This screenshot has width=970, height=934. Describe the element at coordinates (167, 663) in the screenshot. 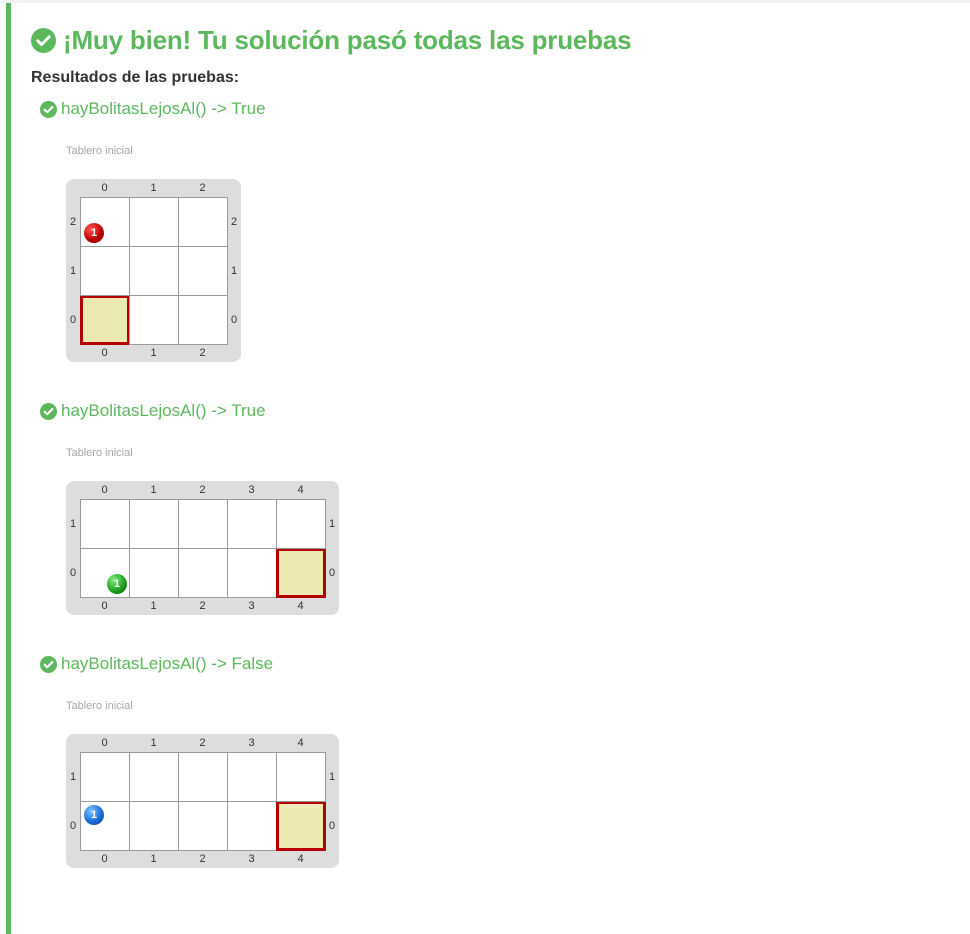

I see `test-label: hayBolitasLejosAl() -> False` at that location.